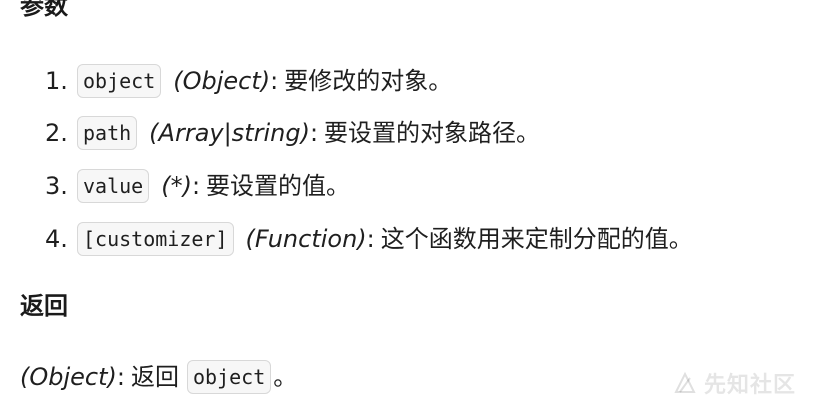 The height and width of the screenshot is (403, 832). I want to click on param-description: 要设置的值。, so click(278, 186).